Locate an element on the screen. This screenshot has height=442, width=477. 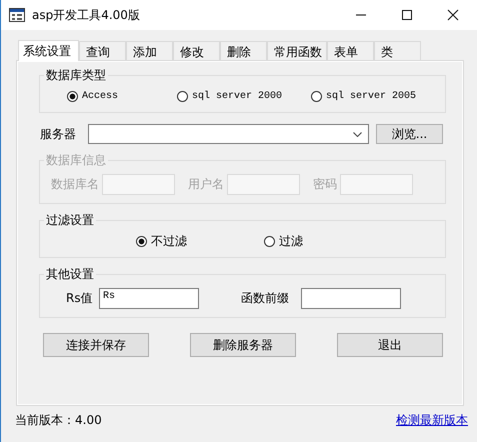
close-icon is located at coordinates (453, 15).